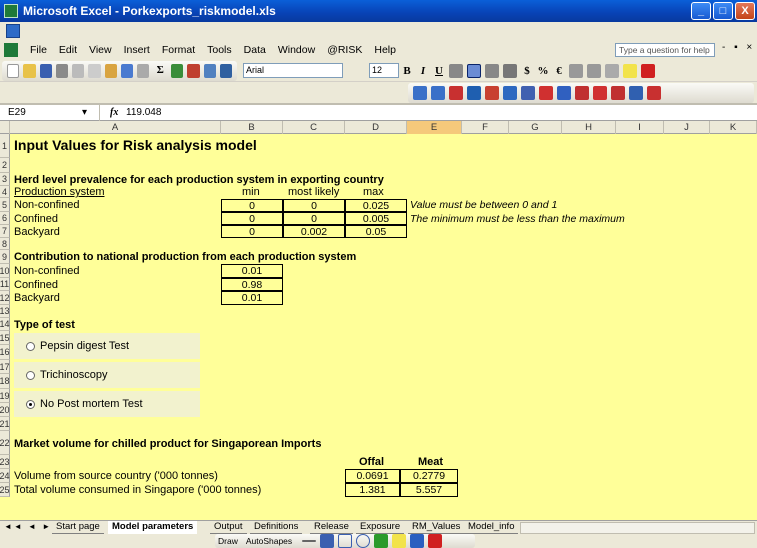 This screenshot has width=757, height=548. What do you see at coordinates (36, 285) in the screenshot?
I see `contribution-row-label: Confined` at bounding box center [36, 285].